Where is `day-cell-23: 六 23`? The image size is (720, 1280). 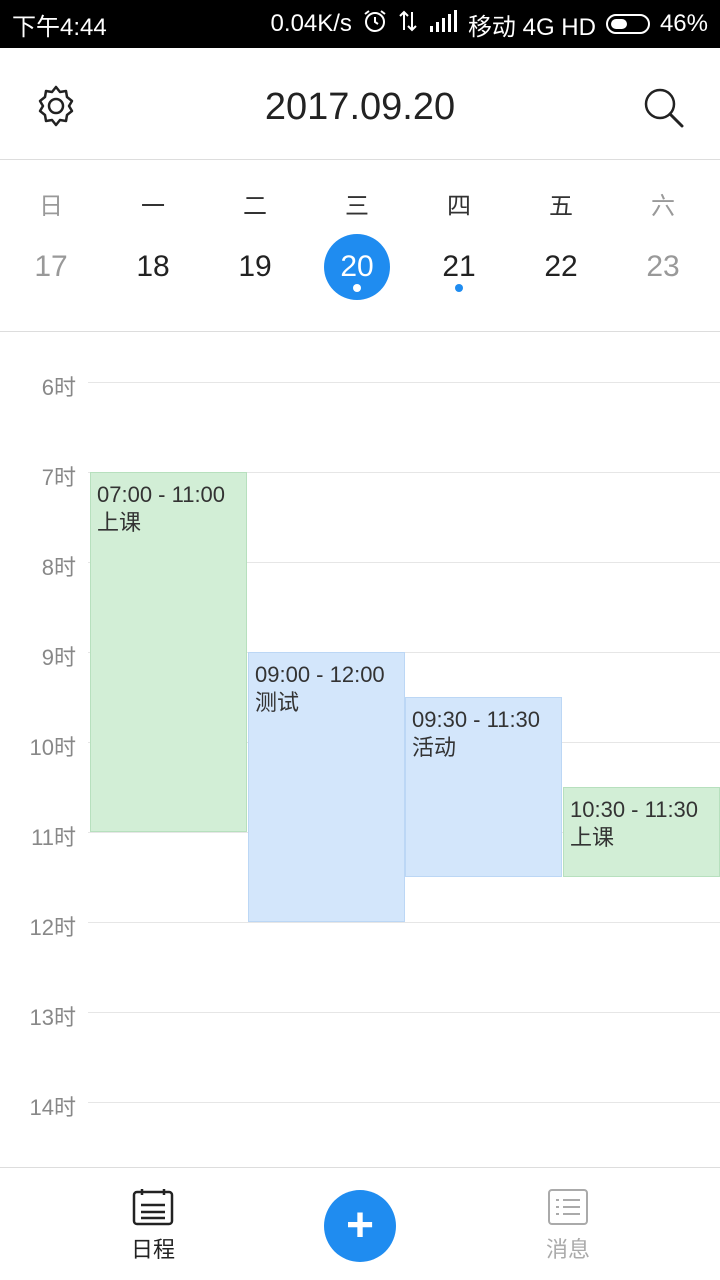 day-cell-23: 六 23 is located at coordinates (663, 246).